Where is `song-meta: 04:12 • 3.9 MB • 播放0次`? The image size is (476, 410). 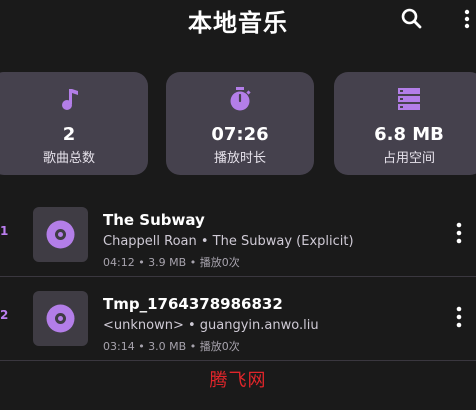
song-meta: 04:12 • 3.9 MB • 播放0次 is located at coordinates (171, 262).